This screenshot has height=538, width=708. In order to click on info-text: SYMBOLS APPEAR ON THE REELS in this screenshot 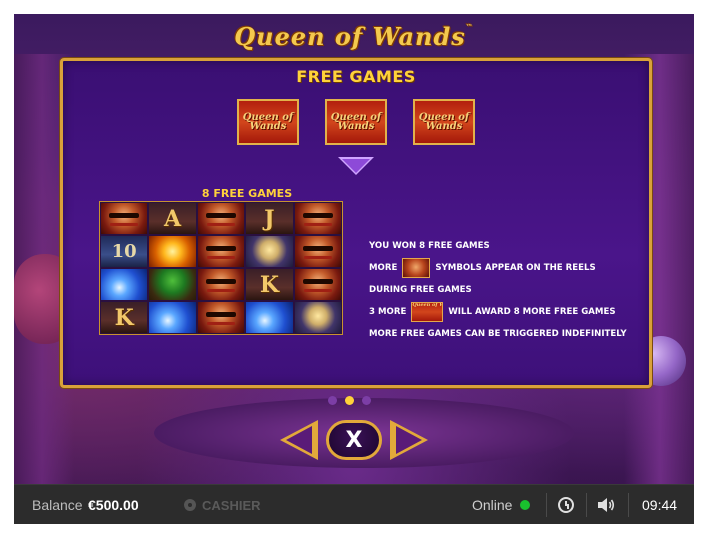, I will do `click(515, 267)`.